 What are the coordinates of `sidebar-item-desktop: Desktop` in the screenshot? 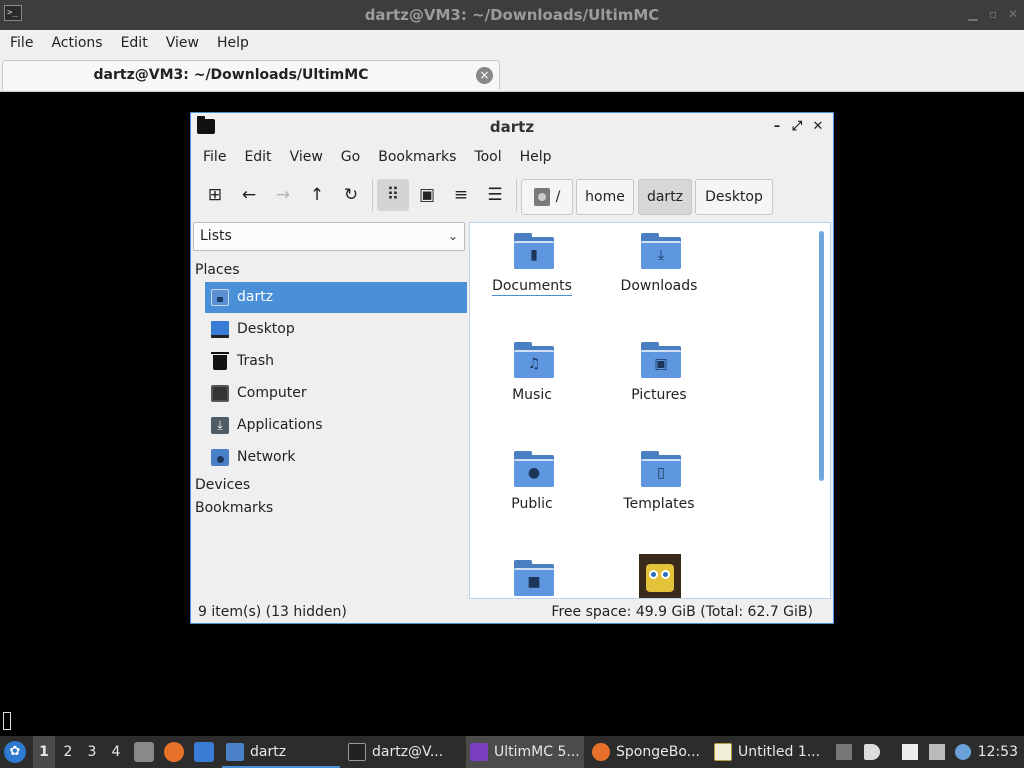 It's located at (336, 329).